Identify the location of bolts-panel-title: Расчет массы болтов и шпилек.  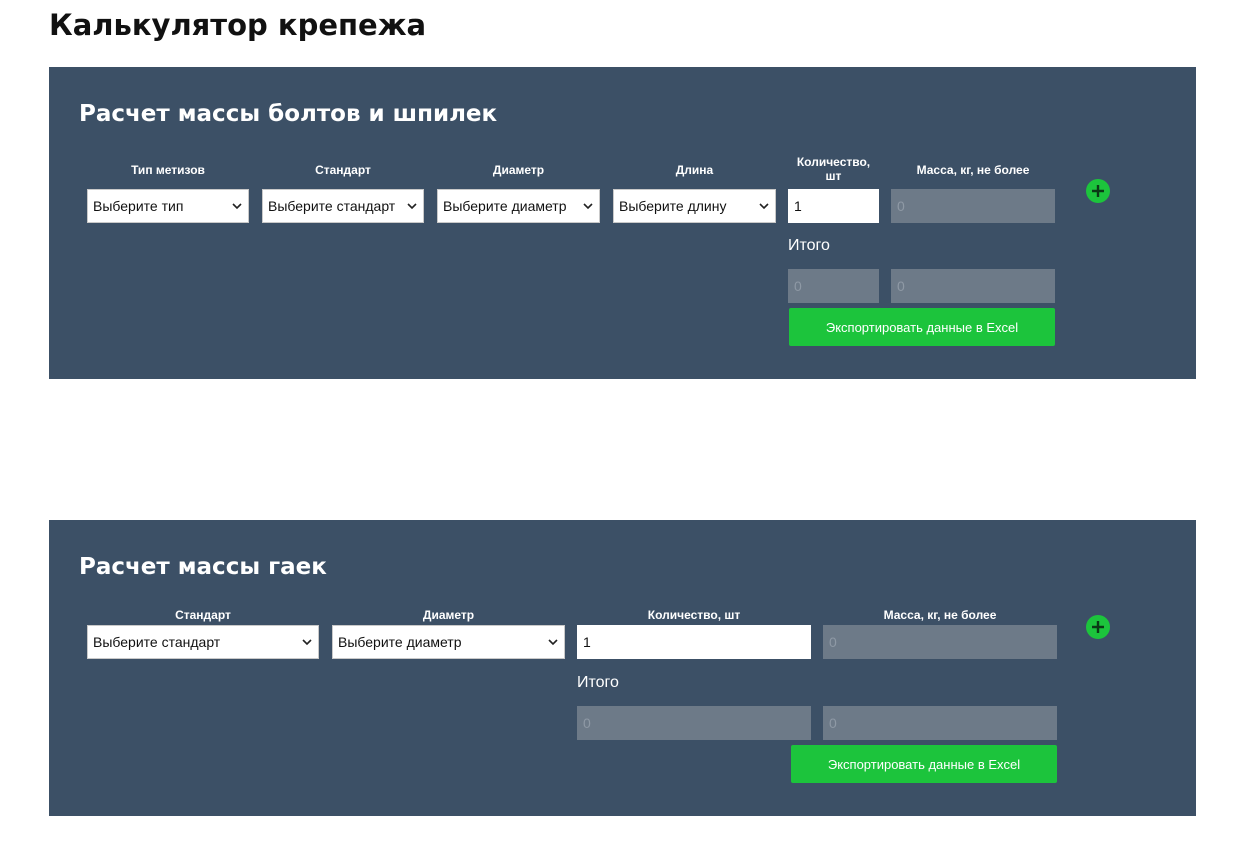
(288, 114).